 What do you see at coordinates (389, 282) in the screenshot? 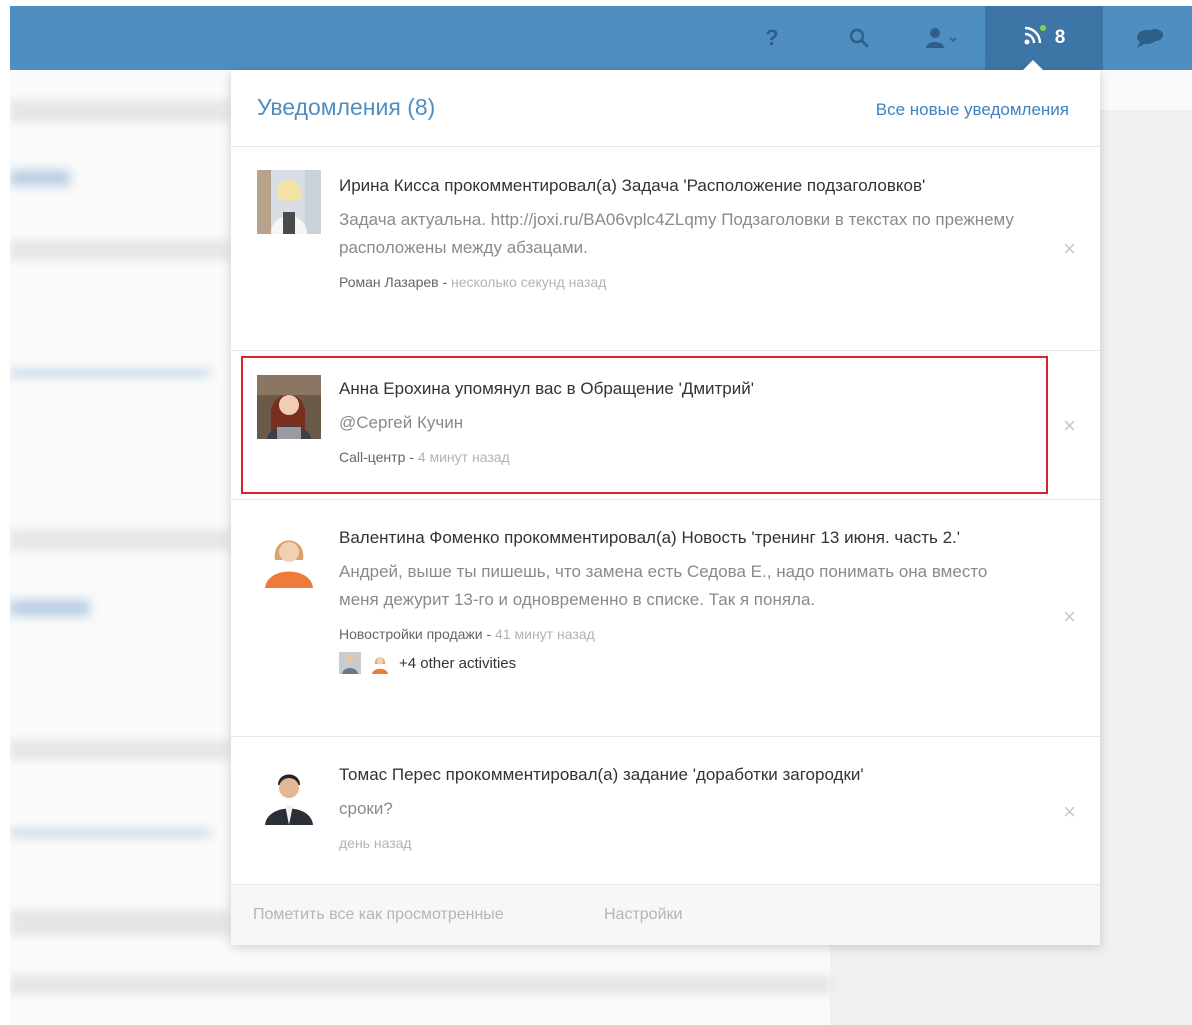
I see `notification-source: Роман Лазарев` at bounding box center [389, 282].